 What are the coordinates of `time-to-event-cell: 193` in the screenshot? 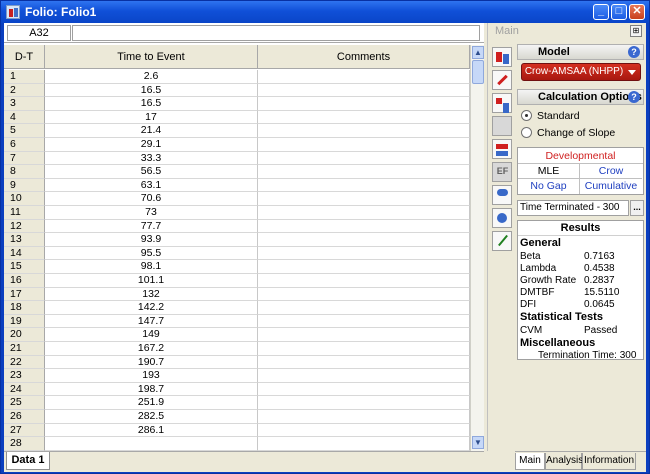 It's located at (151, 376).